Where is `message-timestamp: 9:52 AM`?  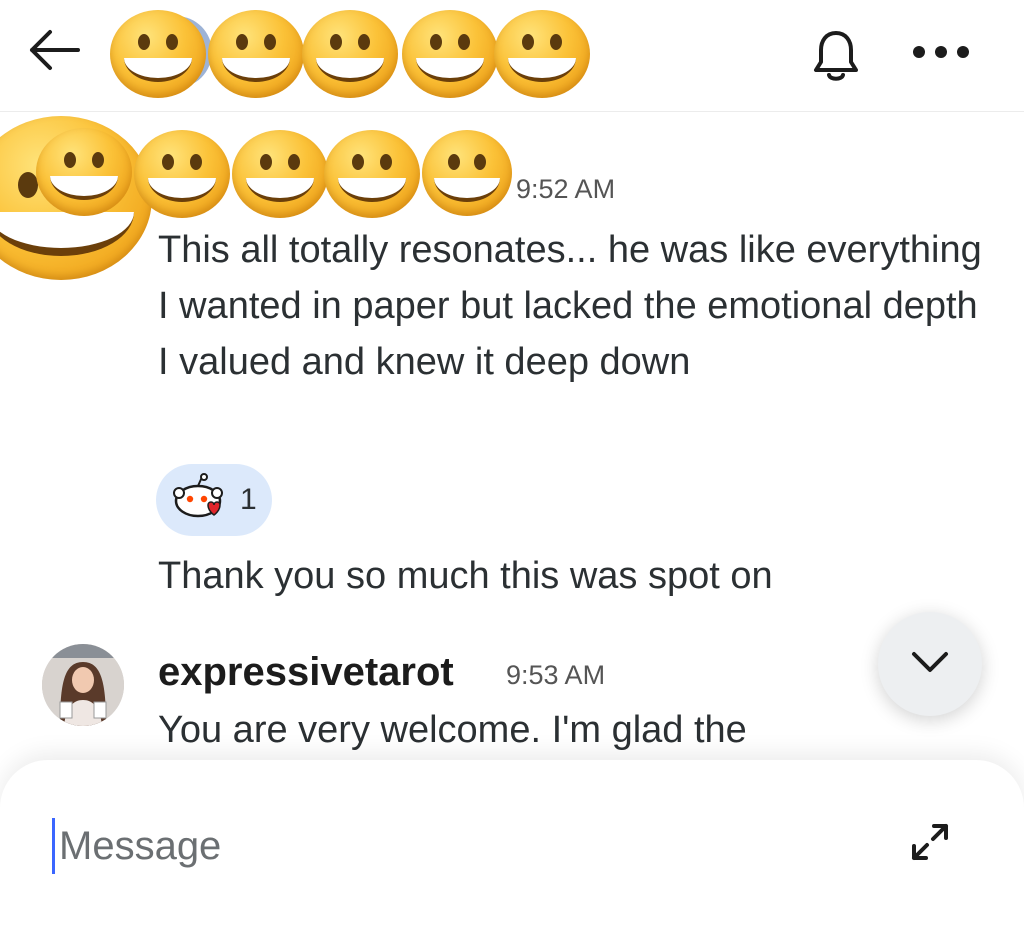
message-timestamp: 9:52 AM is located at coordinates (566, 189).